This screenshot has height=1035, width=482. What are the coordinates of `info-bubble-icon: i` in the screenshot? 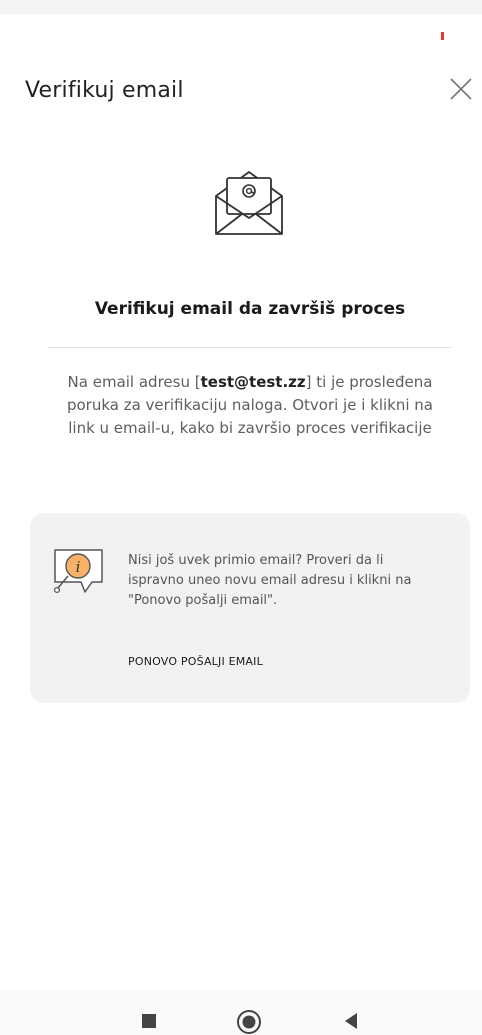 It's located at (78, 571).